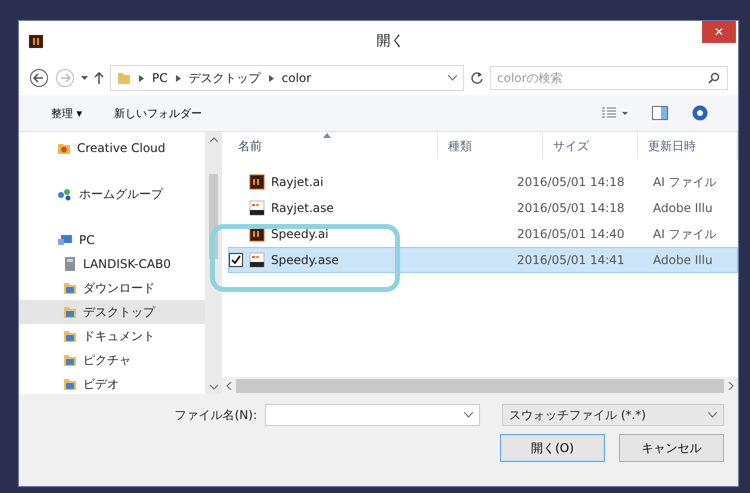 The image size is (750, 493). Describe the element at coordinates (70, 264) in the screenshot. I see `drive-icon` at that location.